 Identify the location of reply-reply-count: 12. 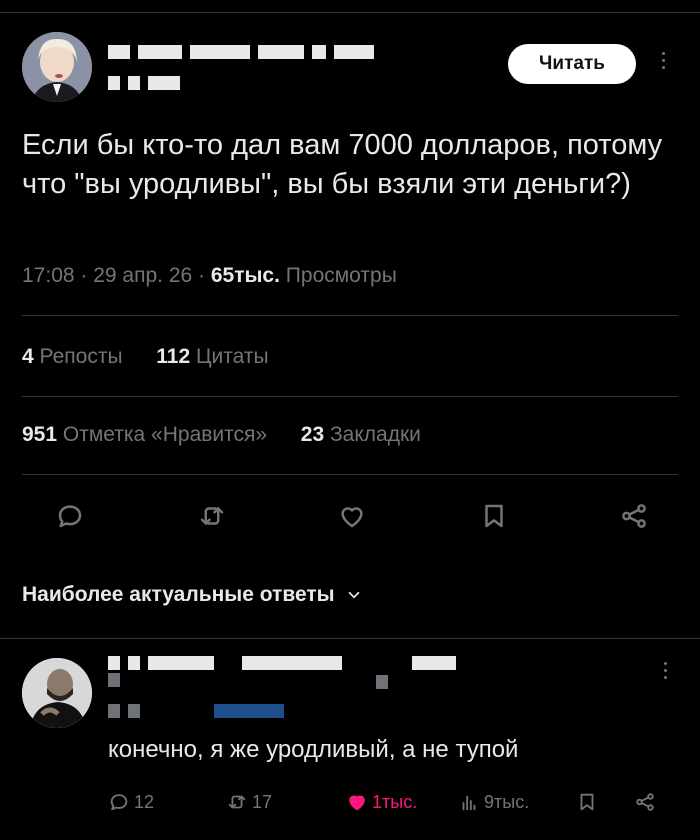
(144, 801).